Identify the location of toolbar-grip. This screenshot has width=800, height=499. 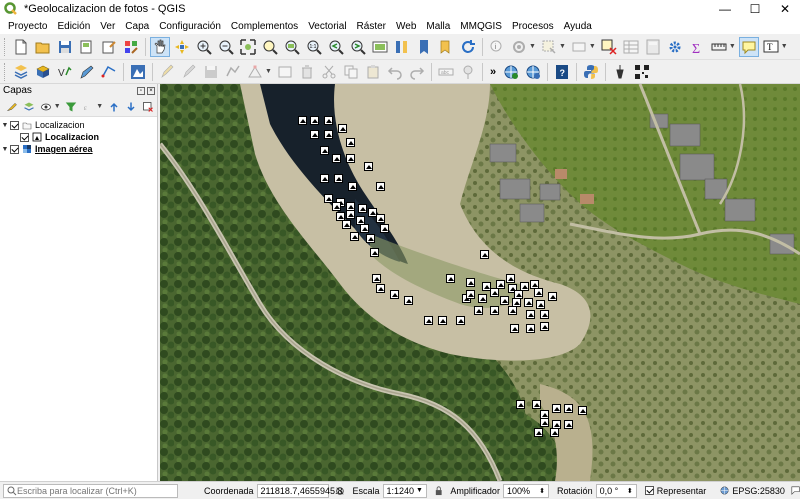
(5, 71).